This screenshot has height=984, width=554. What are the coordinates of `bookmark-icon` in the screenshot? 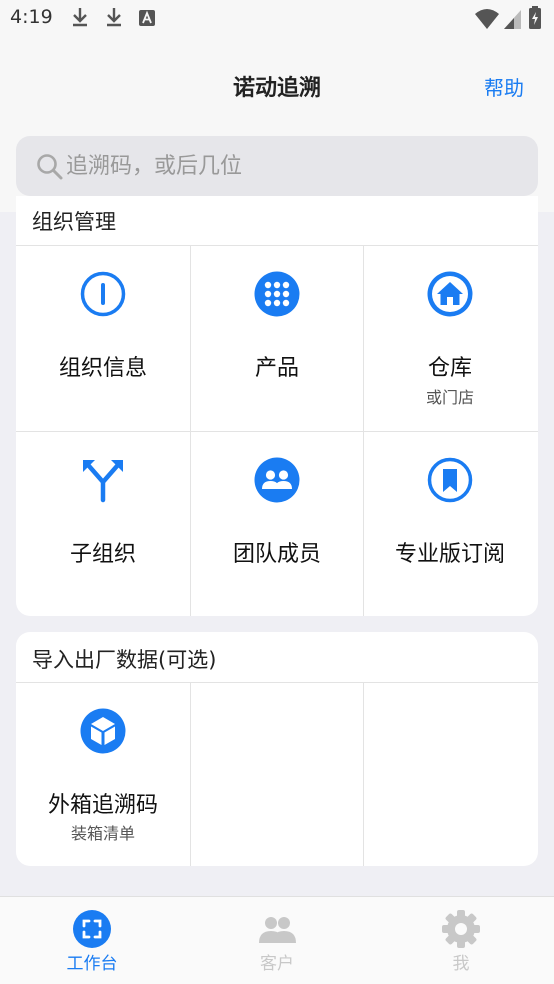 It's located at (450, 480).